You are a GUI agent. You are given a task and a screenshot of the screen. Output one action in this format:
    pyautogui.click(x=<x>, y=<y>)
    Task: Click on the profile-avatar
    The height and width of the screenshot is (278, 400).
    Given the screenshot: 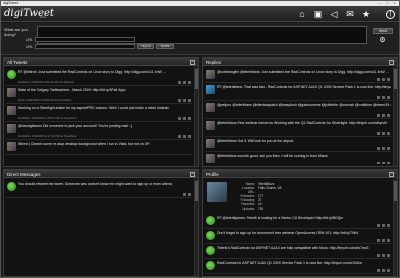 What is the action you would take?
    pyautogui.click(x=217, y=192)
    